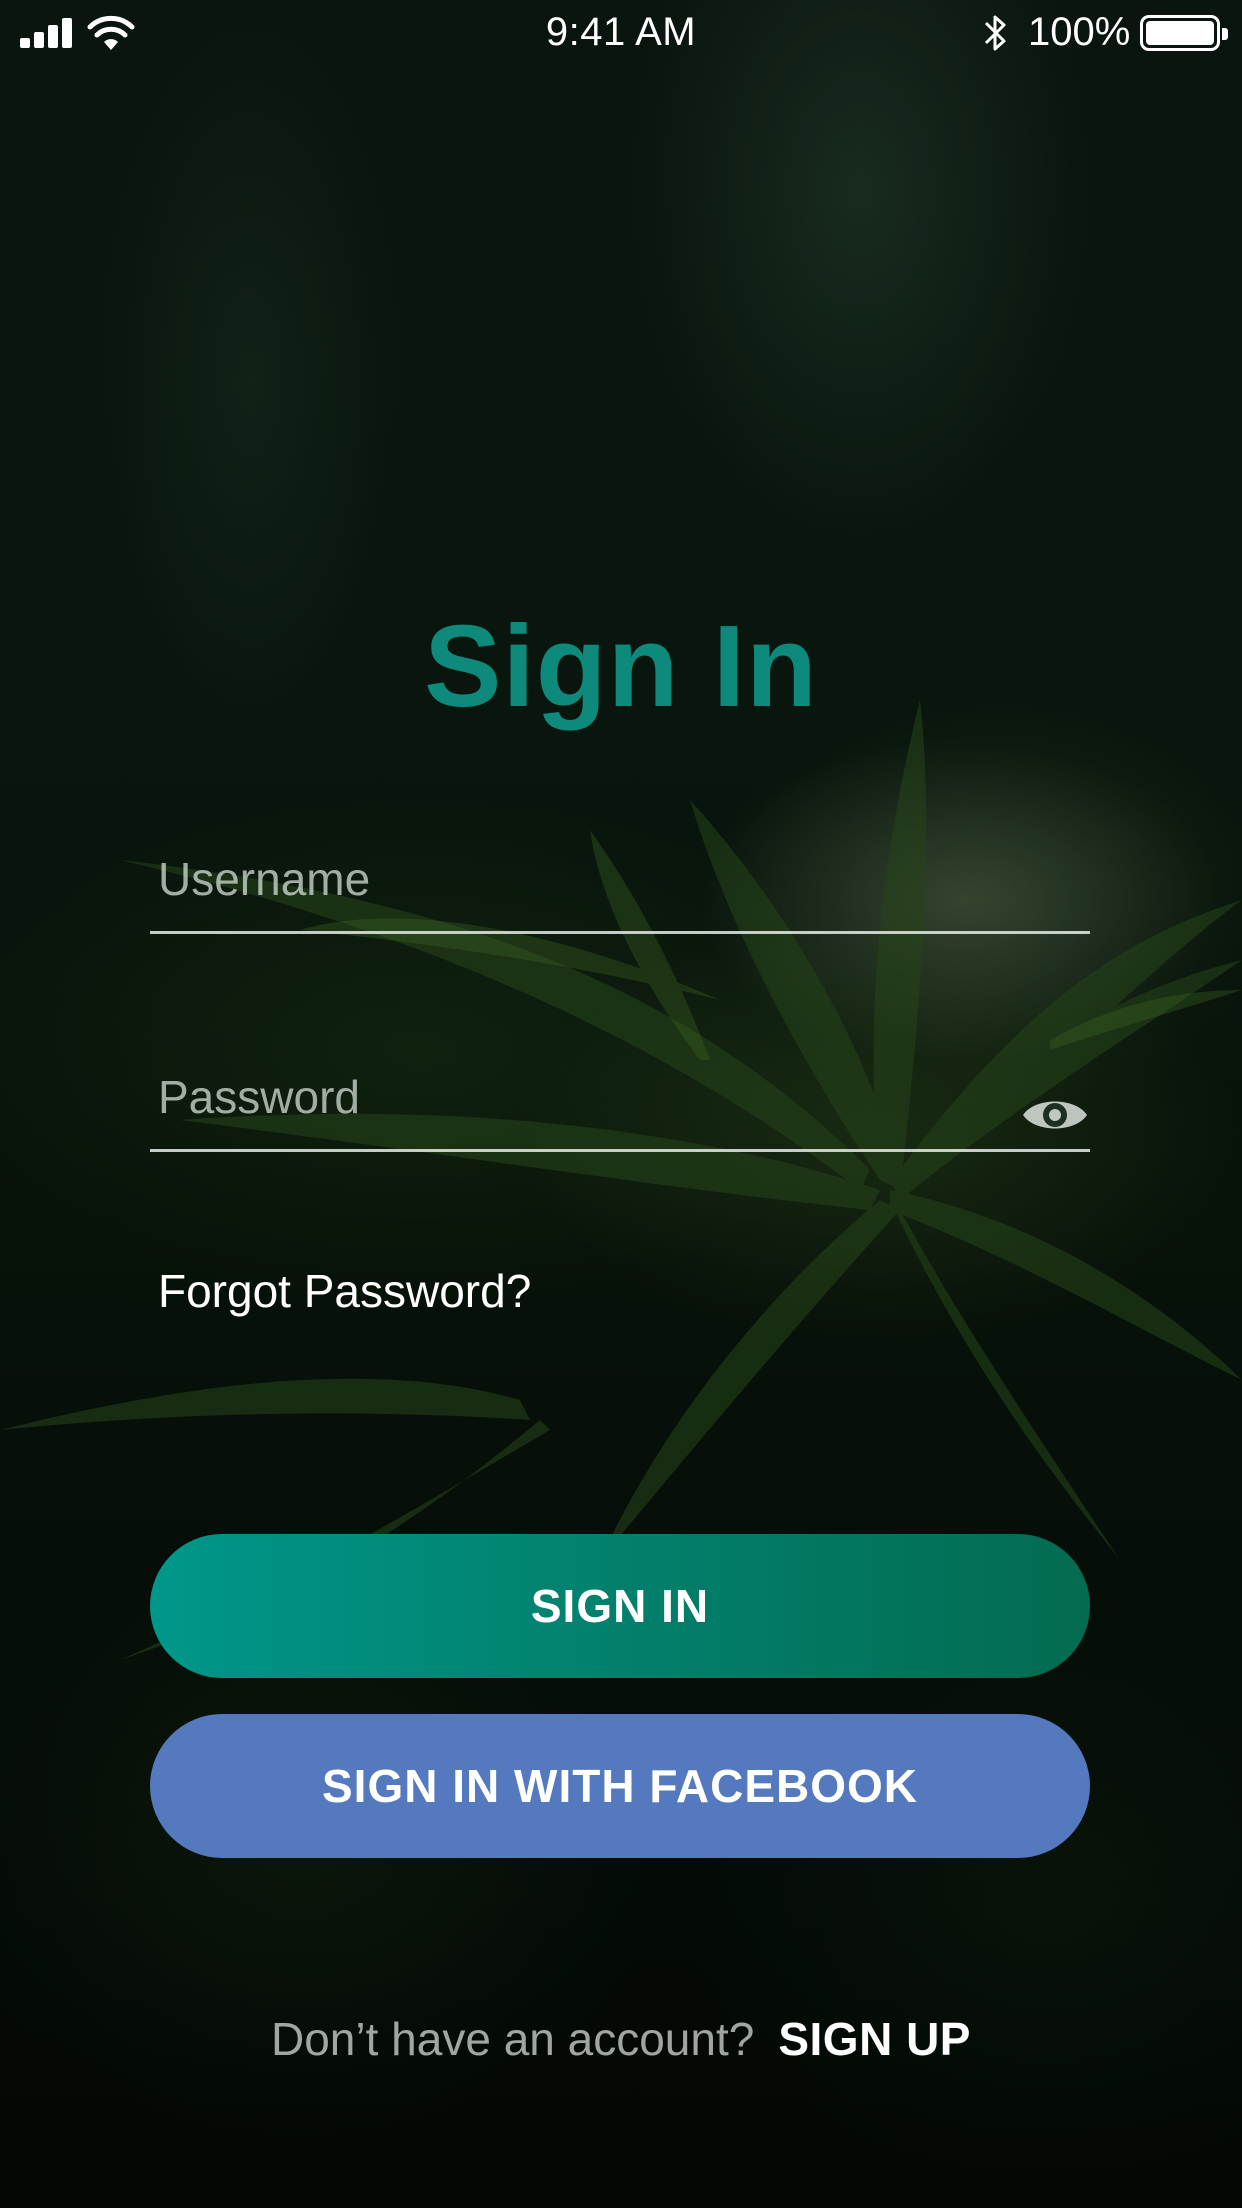  What do you see at coordinates (995, 33) in the screenshot?
I see `bluetooth-icon` at bounding box center [995, 33].